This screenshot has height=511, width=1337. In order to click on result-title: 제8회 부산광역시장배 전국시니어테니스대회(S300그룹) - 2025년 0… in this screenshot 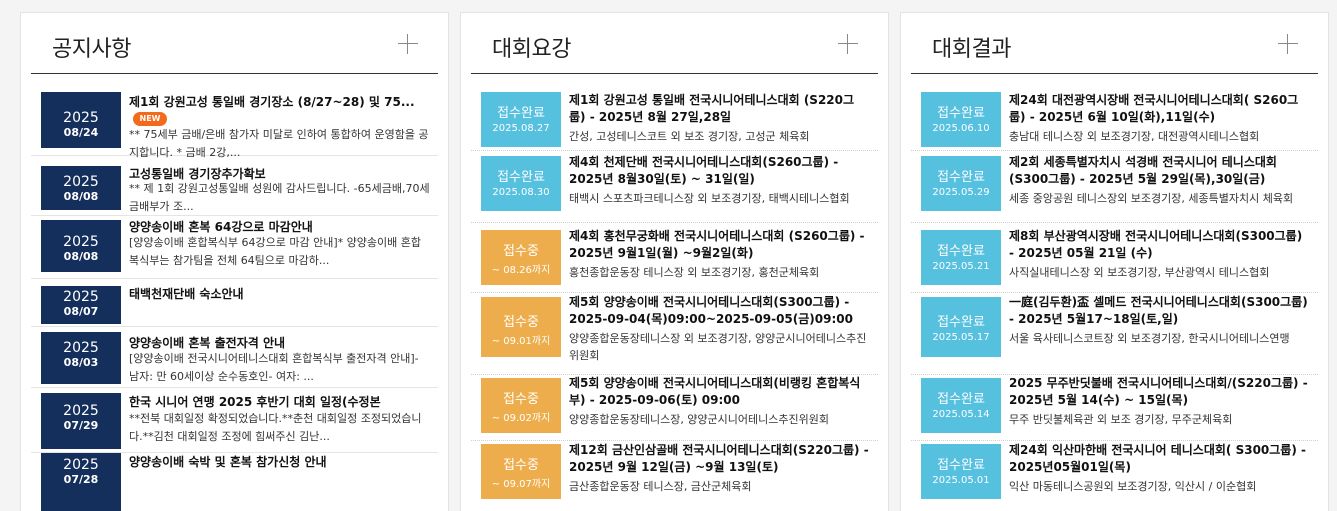, I will do `click(1156, 244)`.